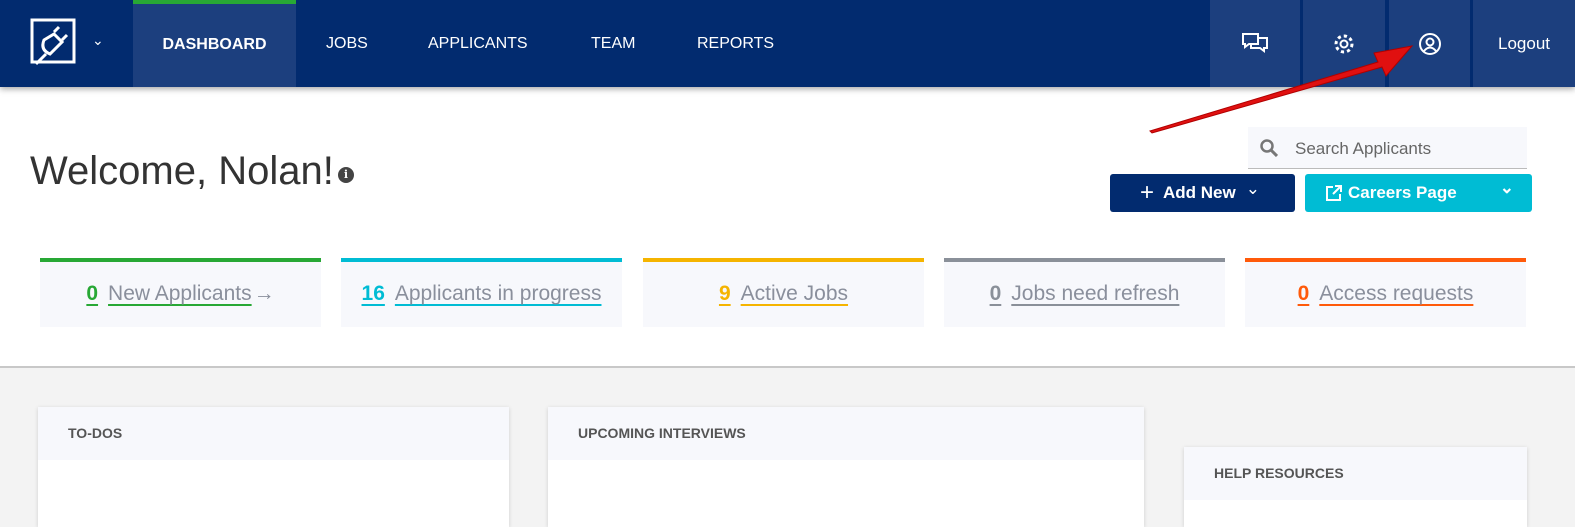 This screenshot has height=527, width=1575. Describe the element at coordinates (1281, 89) in the screenshot. I see `annotation-arrow-icon` at that location.